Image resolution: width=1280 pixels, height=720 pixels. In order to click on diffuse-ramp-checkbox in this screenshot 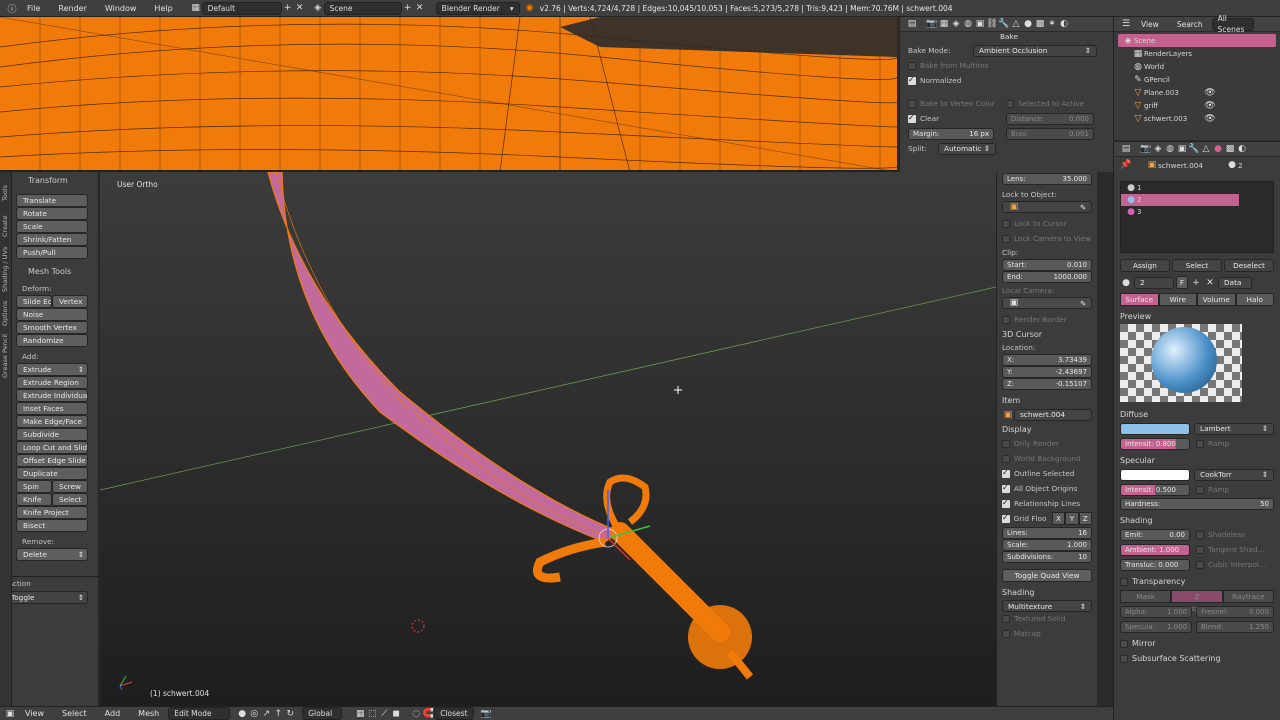, I will do `click(1200, 443)`.